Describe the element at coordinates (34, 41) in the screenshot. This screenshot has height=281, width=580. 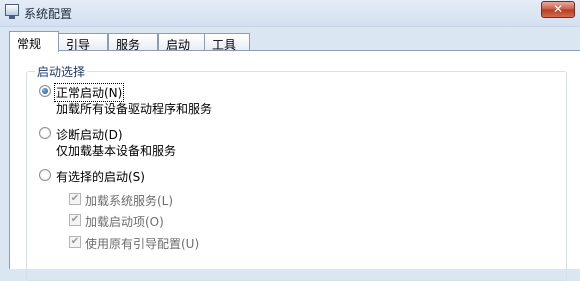
I see `tab-general: 常规` at that location.